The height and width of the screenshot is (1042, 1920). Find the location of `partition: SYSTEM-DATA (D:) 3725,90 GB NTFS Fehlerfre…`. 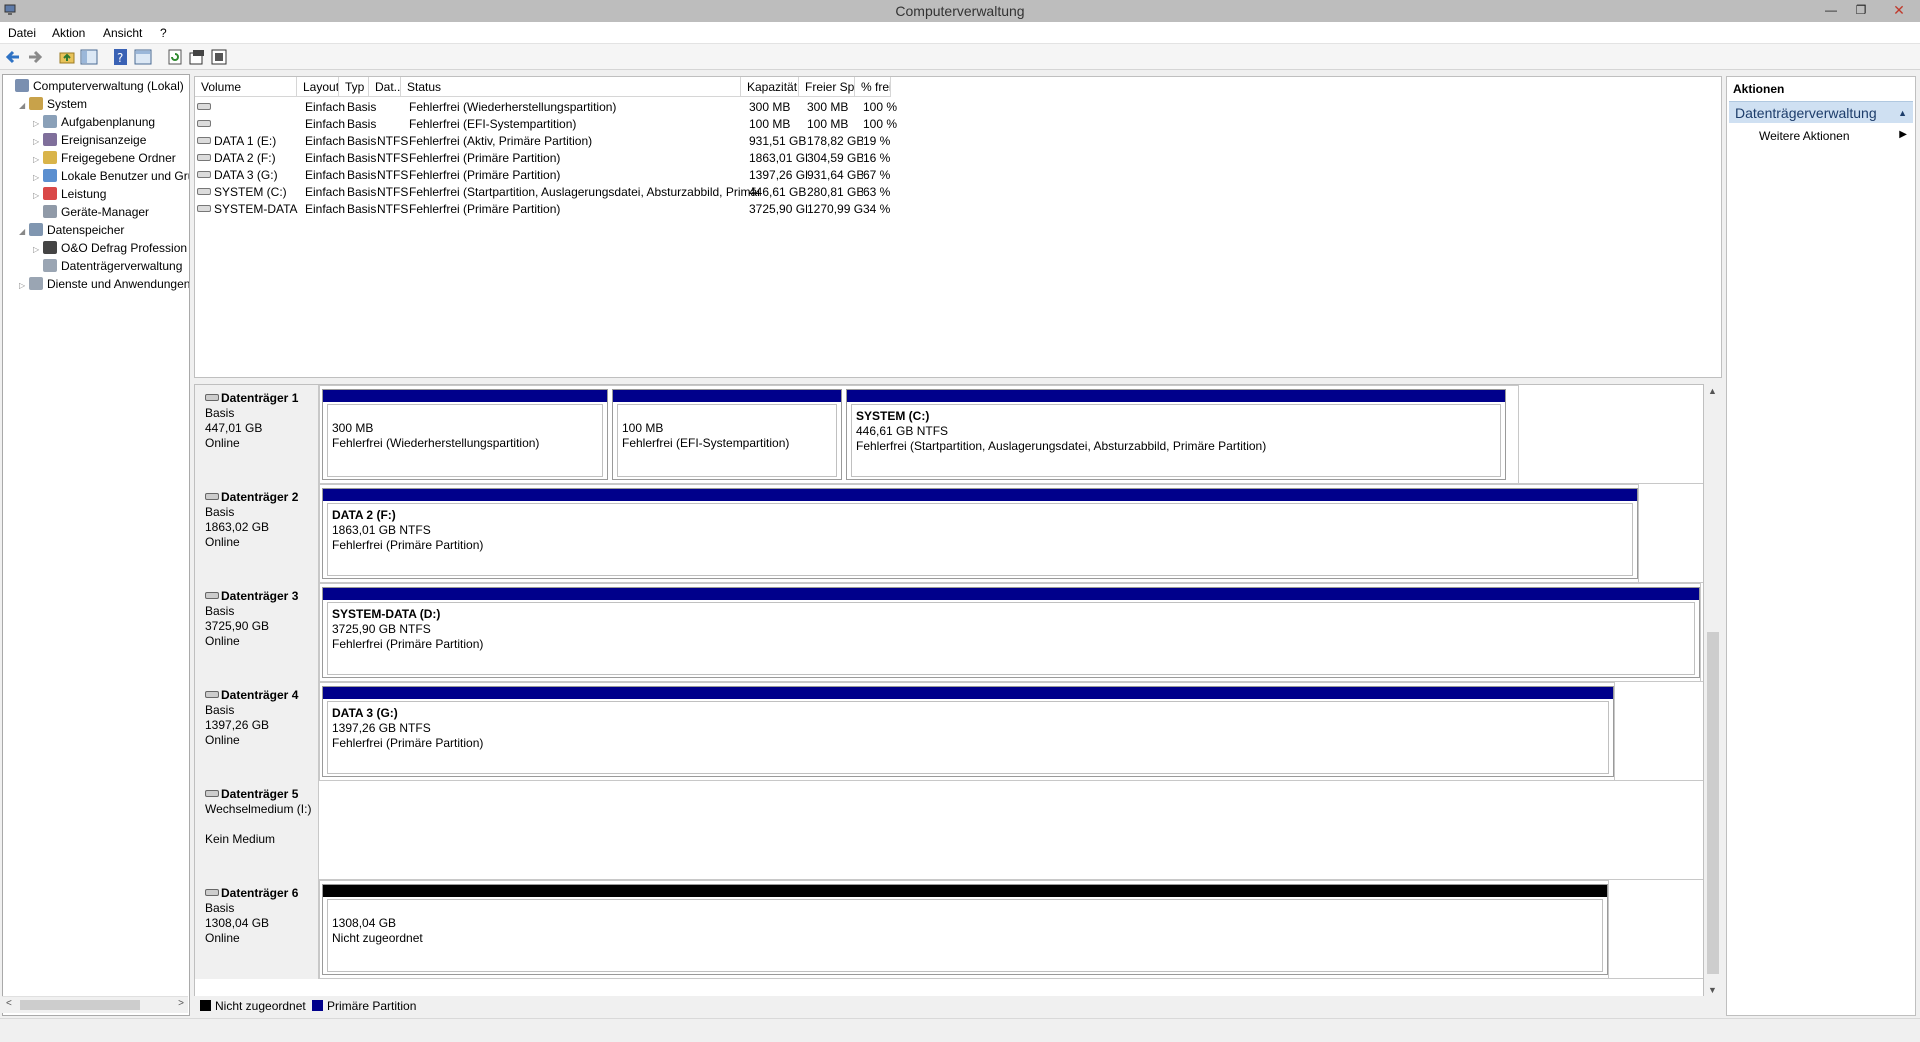

partition: SYSTEM-DATA (D:) 3725,90 GB NTFS Fehlerfre… is located at coordinates (1011, 632).